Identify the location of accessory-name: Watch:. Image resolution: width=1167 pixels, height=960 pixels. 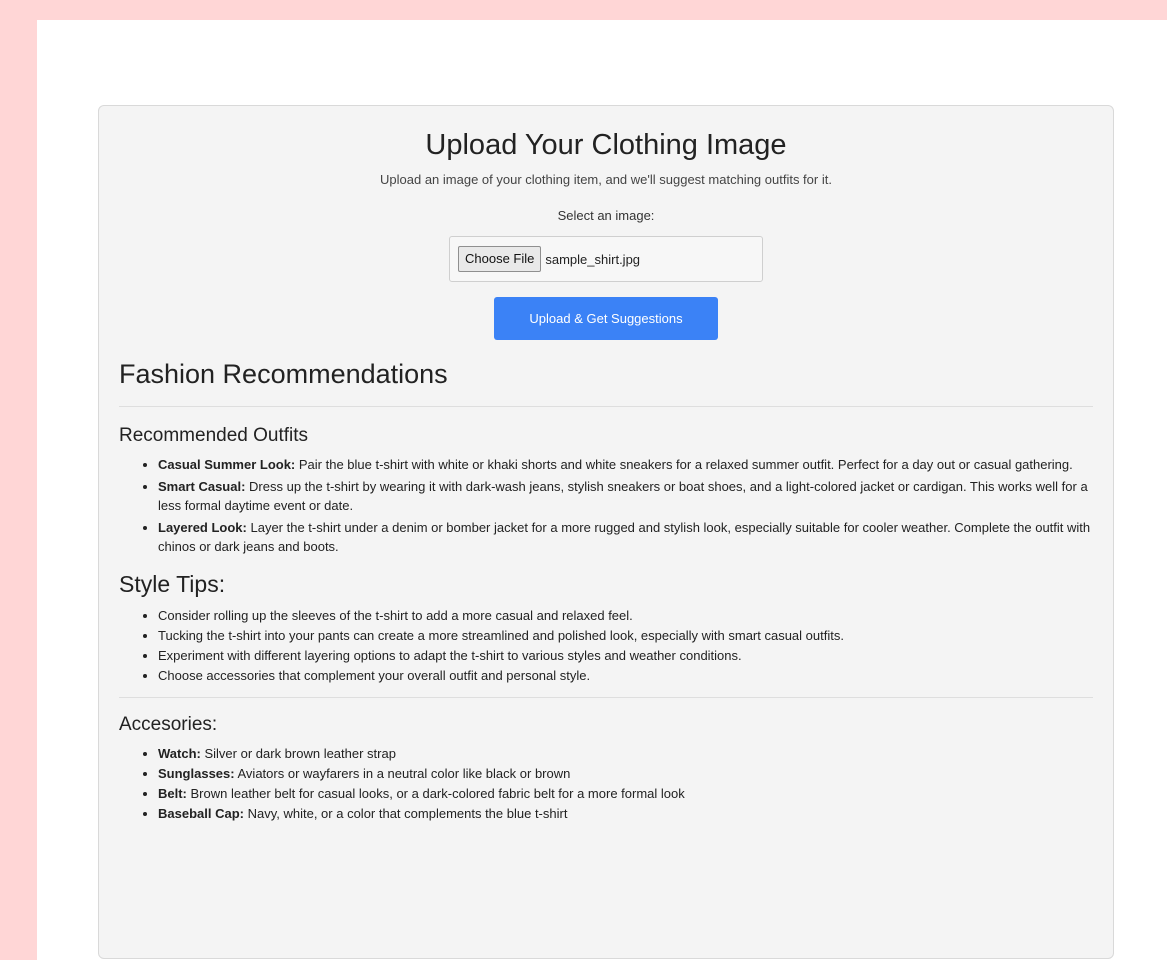
(179, 753).